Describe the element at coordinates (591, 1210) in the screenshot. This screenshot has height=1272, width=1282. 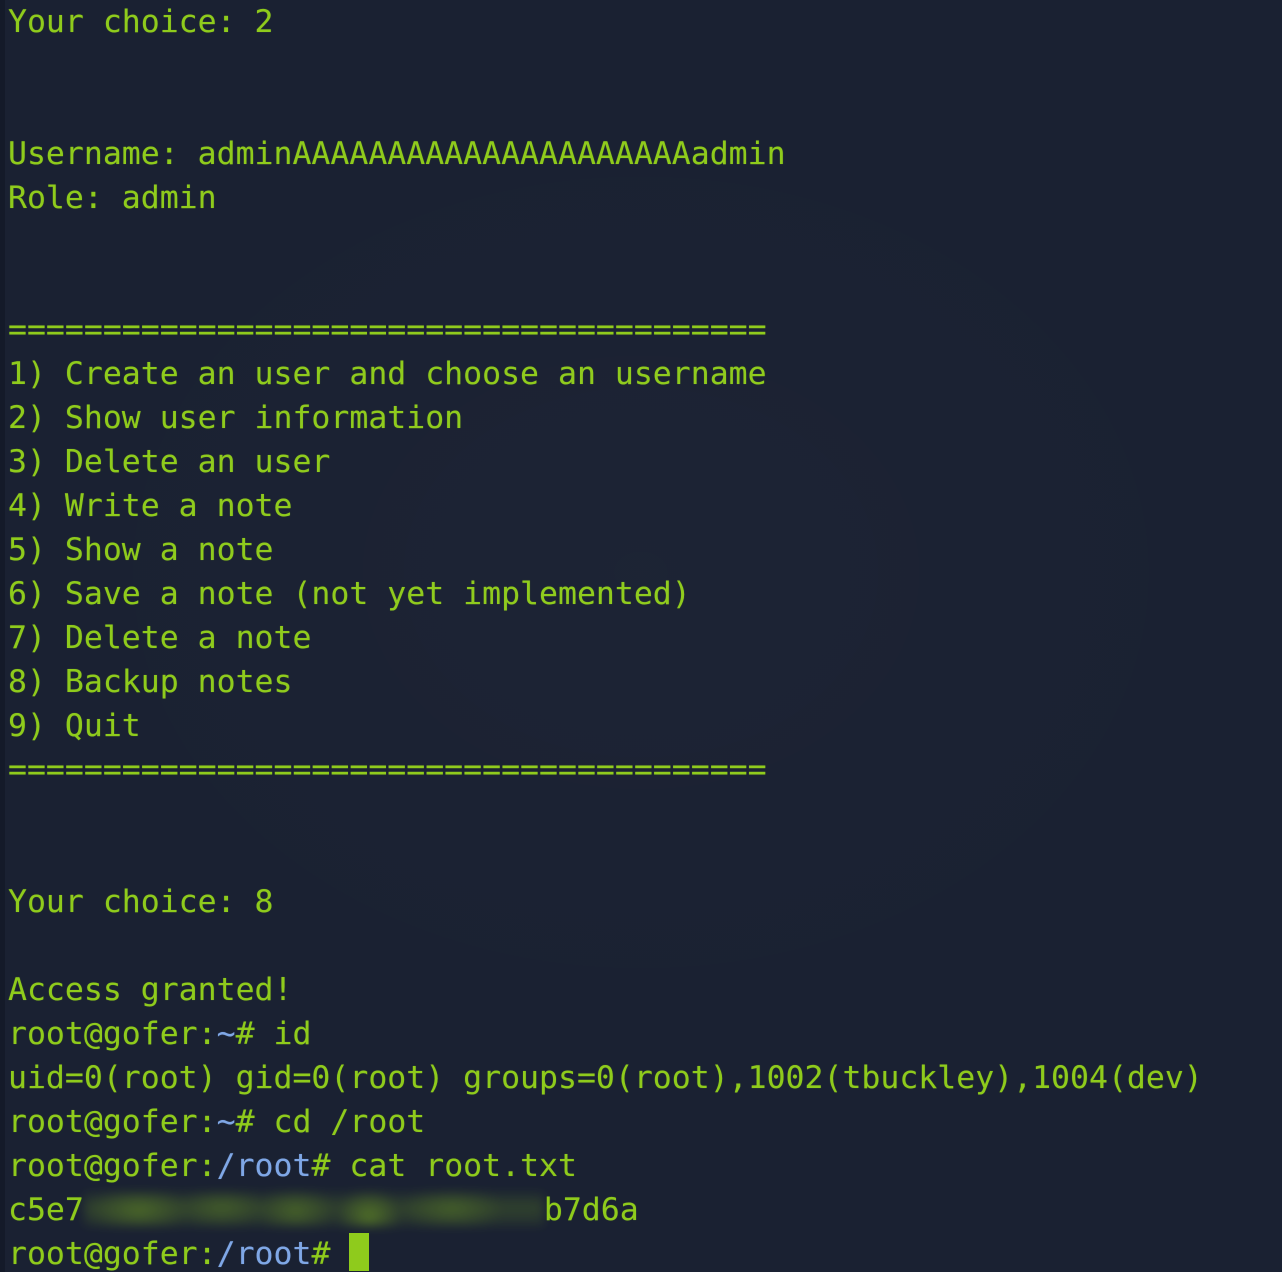
I see `flag-suffix: b7d6a` at that location.